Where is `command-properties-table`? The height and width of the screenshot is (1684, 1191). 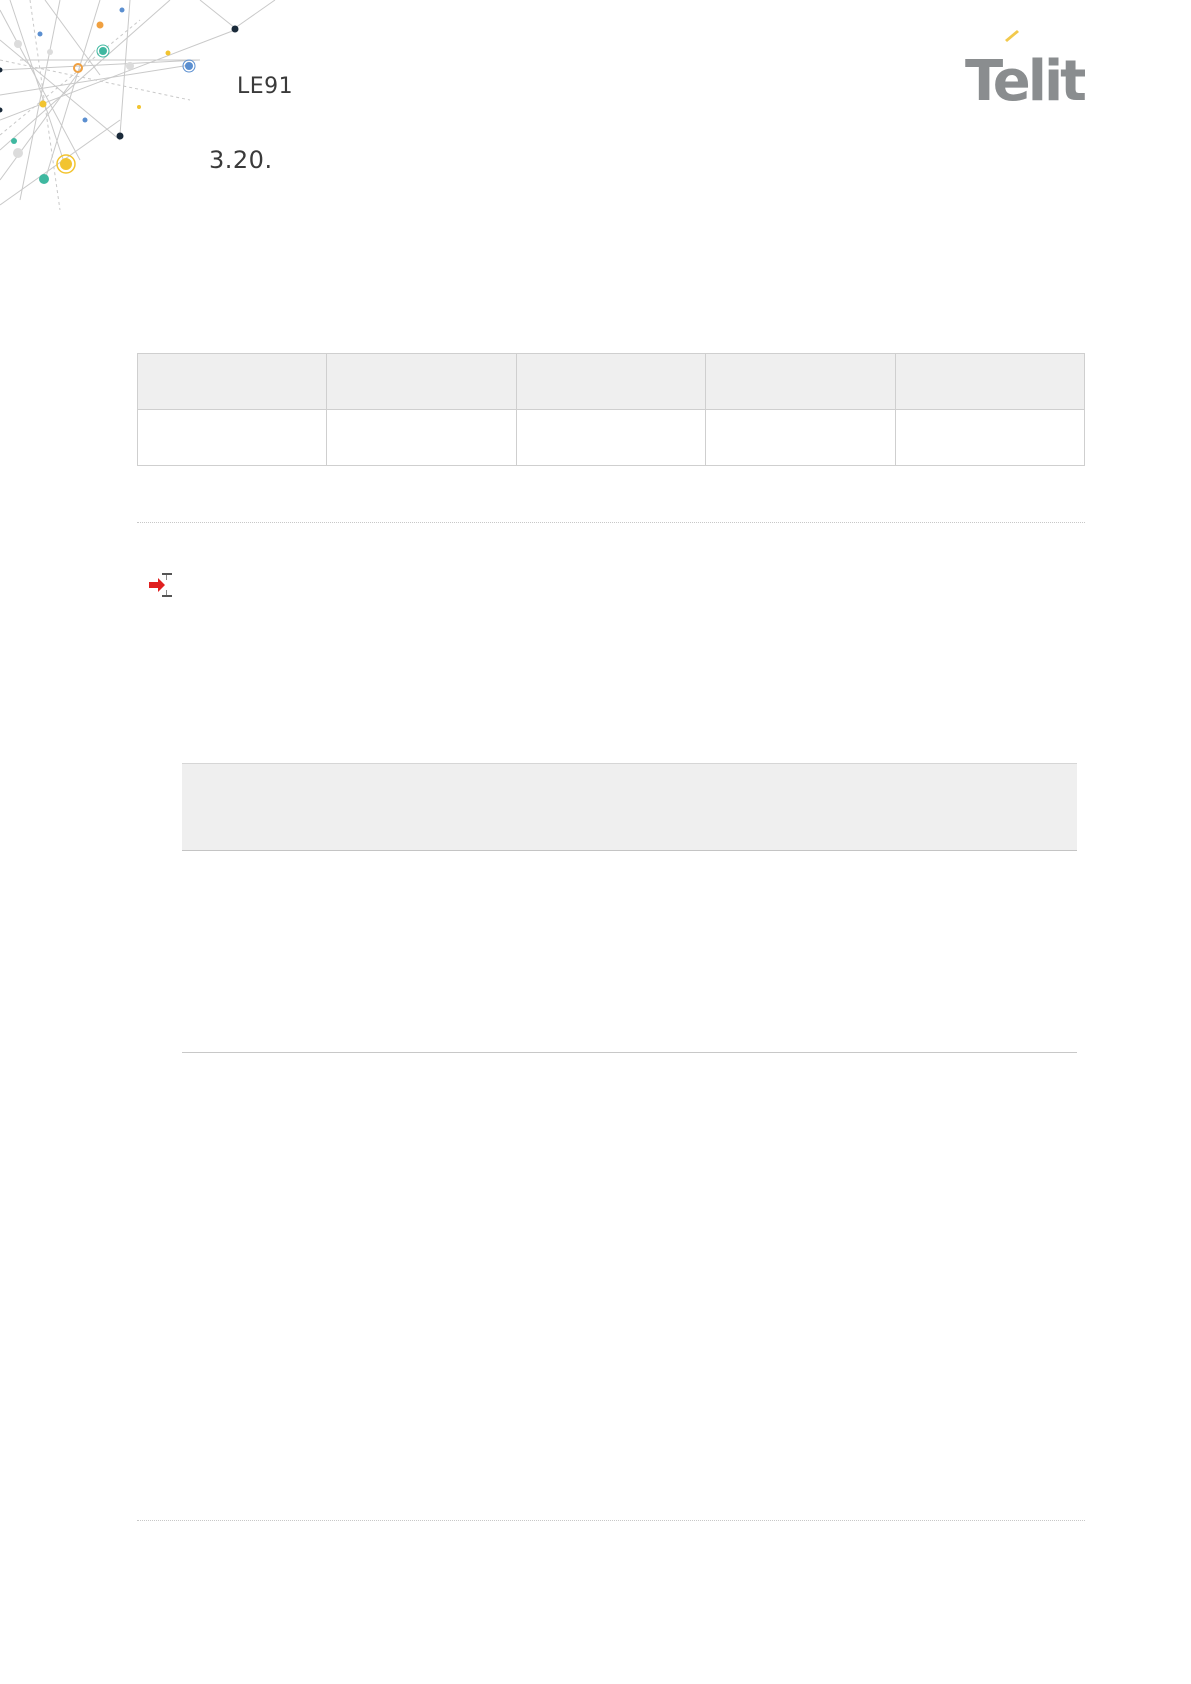
command-properties-table is located at coordinates (611, 409).